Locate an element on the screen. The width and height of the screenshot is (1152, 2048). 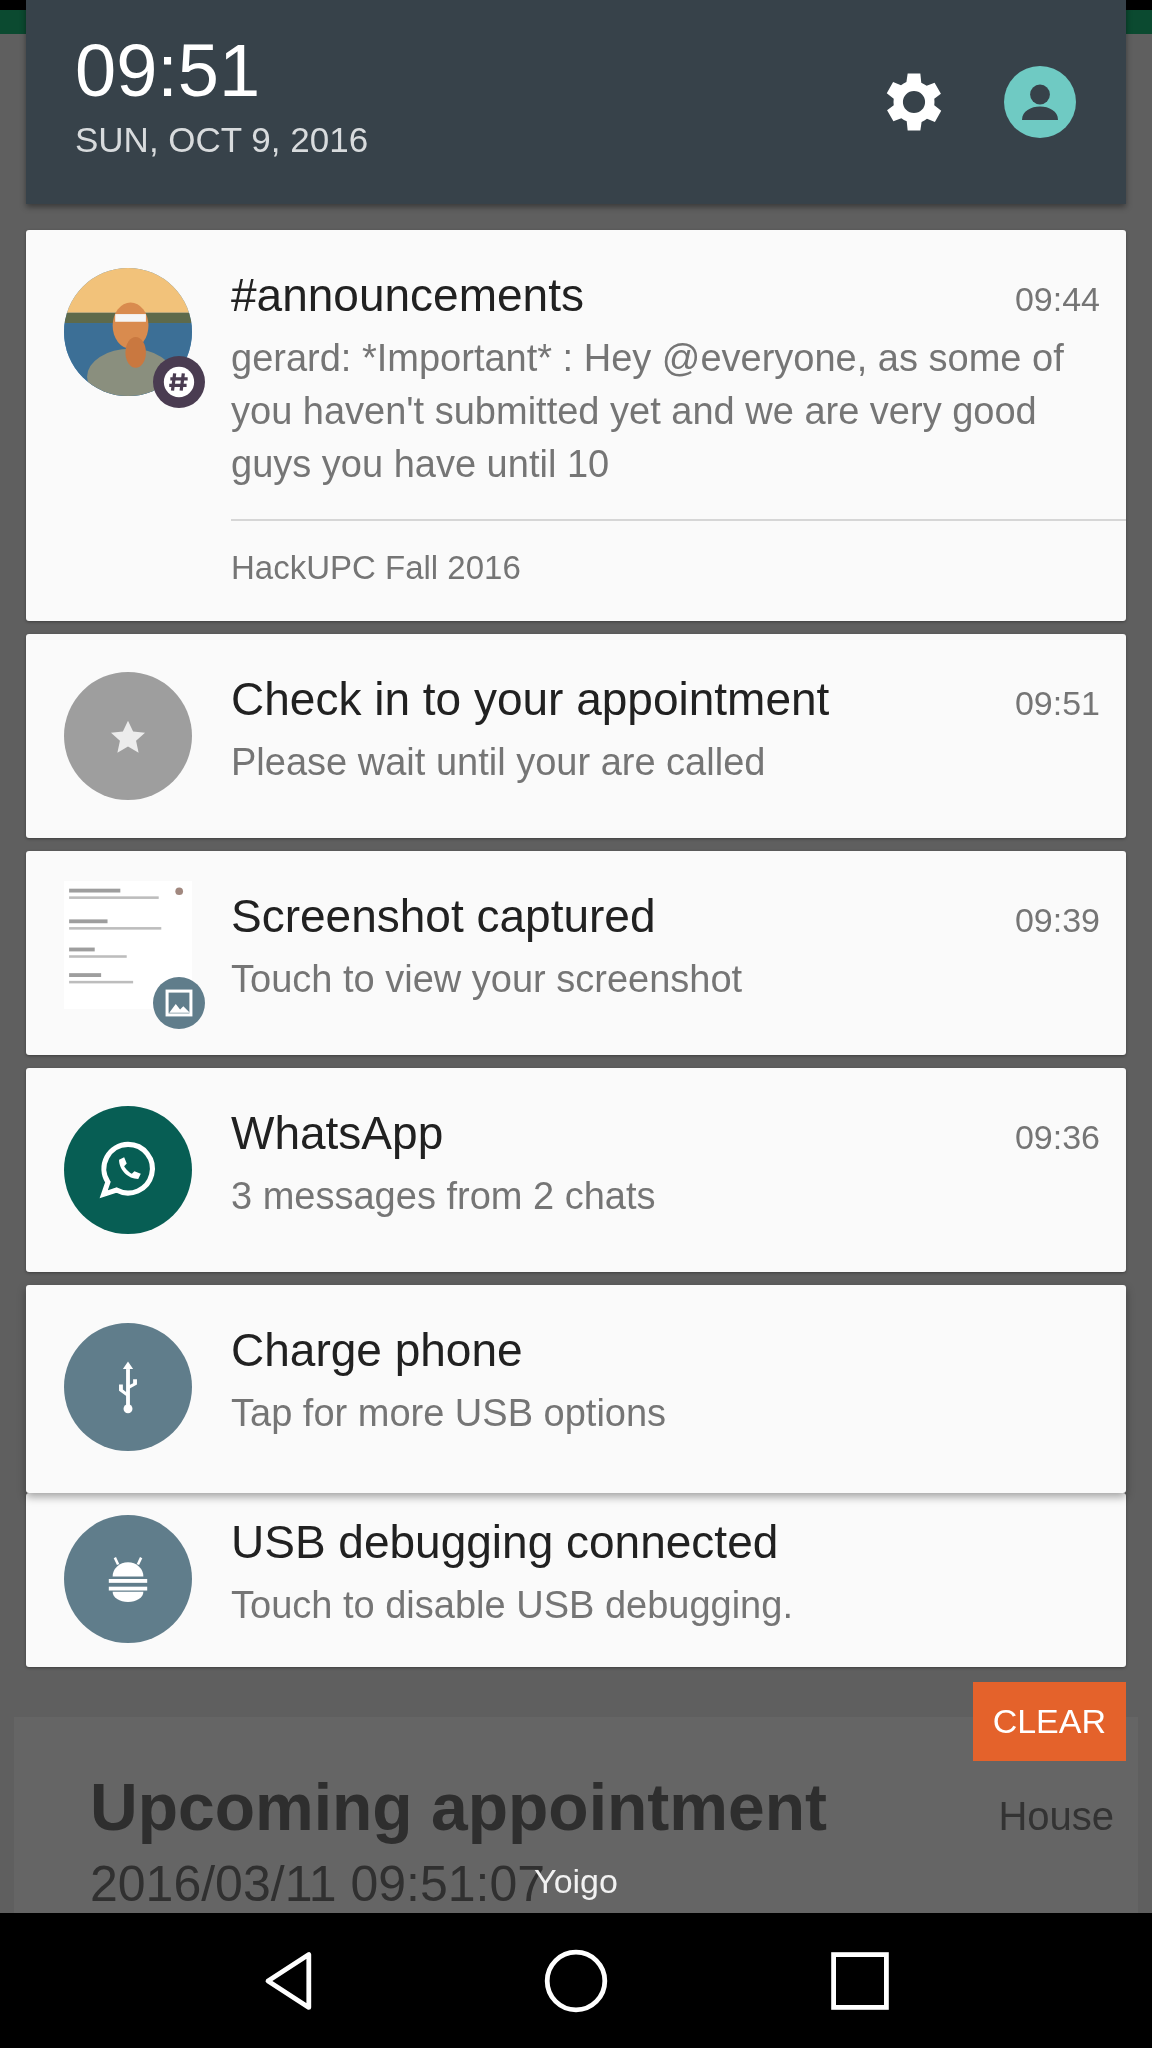
notification-title: WhatsApp is located at coordinates (337, 1133).